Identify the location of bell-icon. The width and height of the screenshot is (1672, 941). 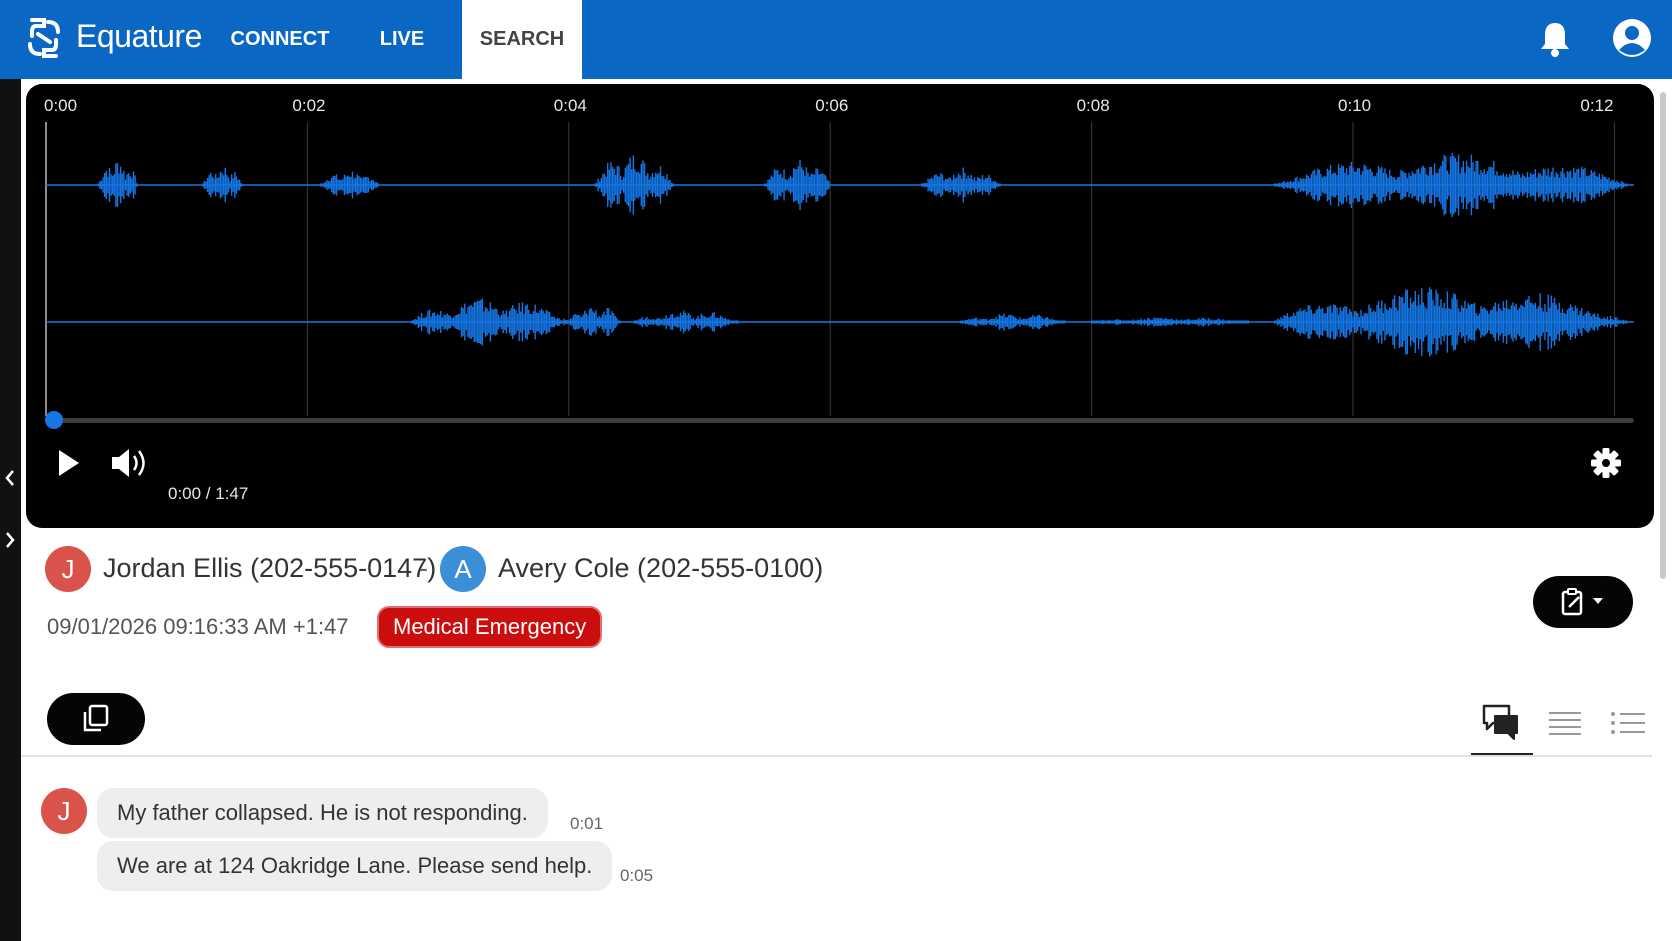
(1555, 39).